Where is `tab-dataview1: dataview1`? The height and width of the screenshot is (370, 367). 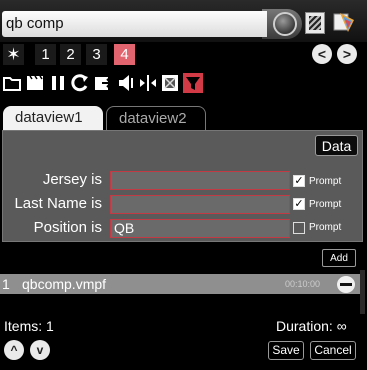
tab-dataview1: dataview1 is located at coordinates (53, 118).